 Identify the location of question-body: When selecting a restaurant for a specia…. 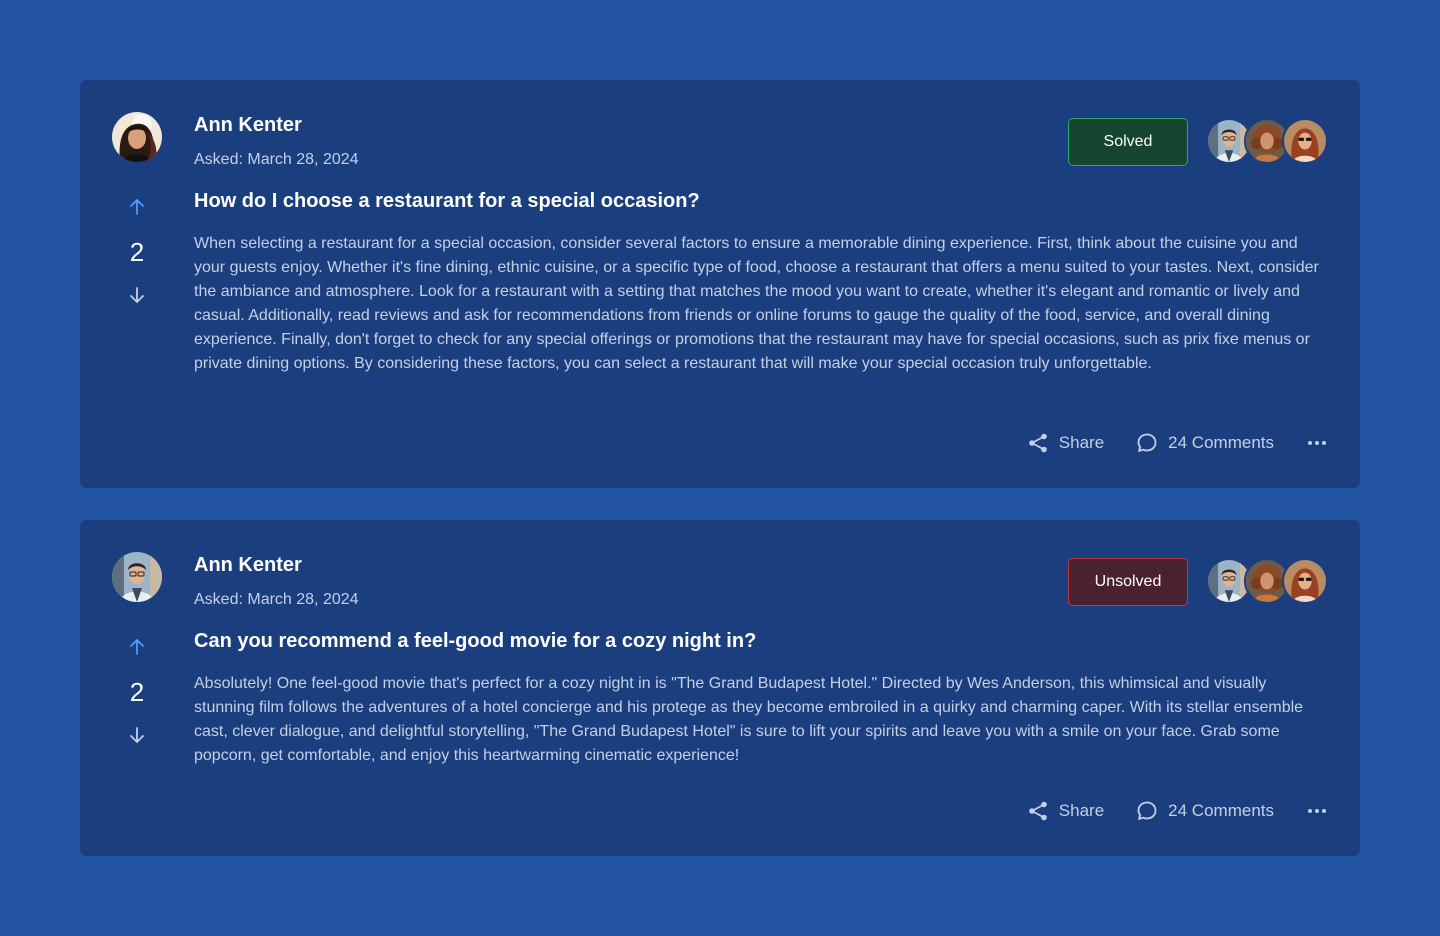
(756, 303).